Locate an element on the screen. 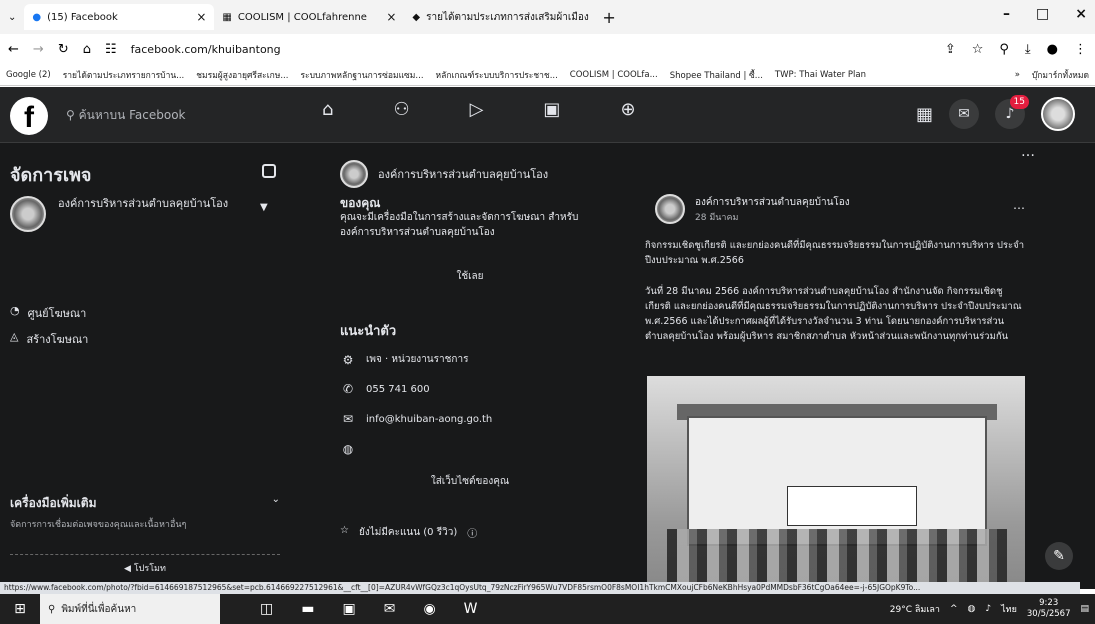 The image size is (1095, 624). gaming-nav-icon: ⊕ is located at coordinates (627, 109).